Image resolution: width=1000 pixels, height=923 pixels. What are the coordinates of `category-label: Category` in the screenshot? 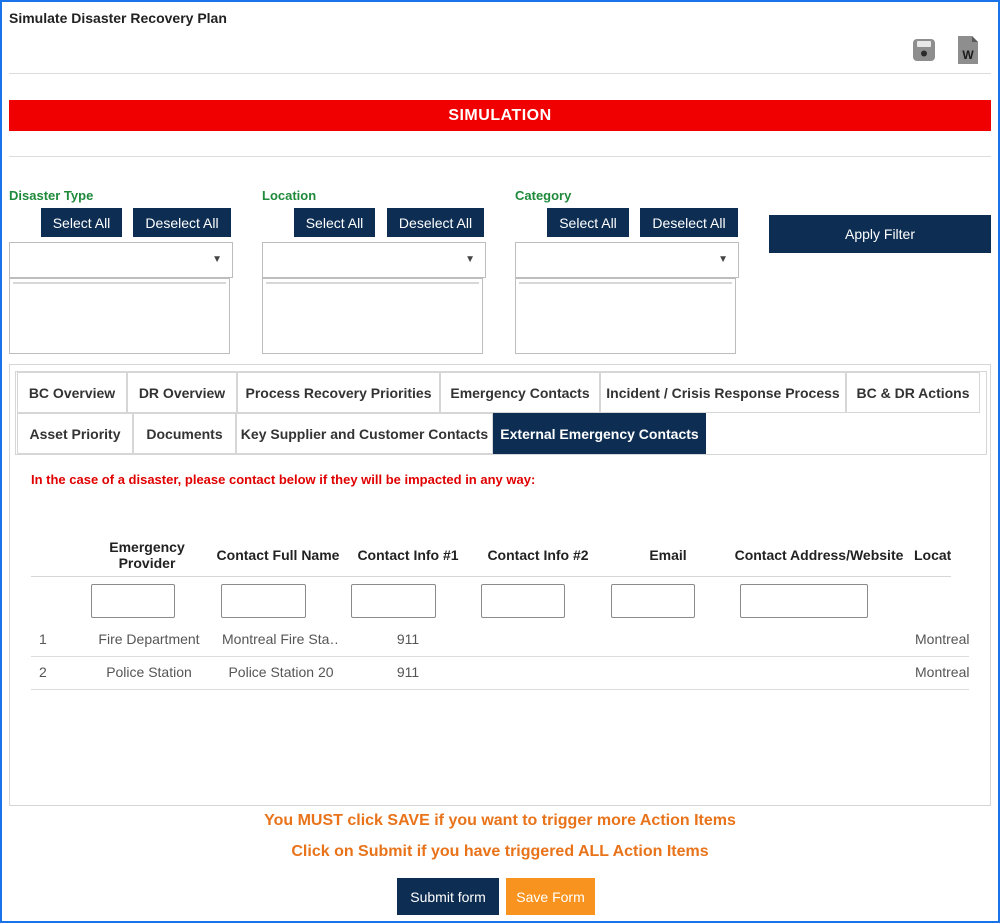 It's located at (543, 195).